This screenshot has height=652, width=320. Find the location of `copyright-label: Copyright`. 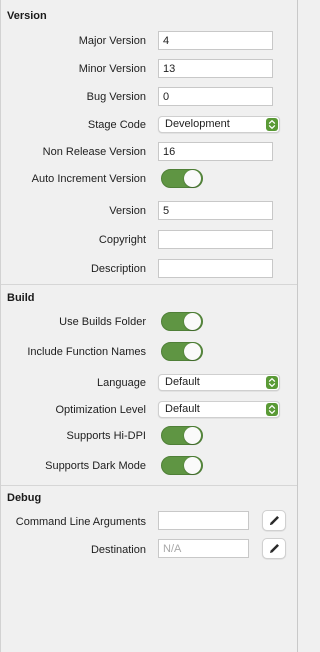

copyright-label: Copyright is located at coordinates (122, 240).